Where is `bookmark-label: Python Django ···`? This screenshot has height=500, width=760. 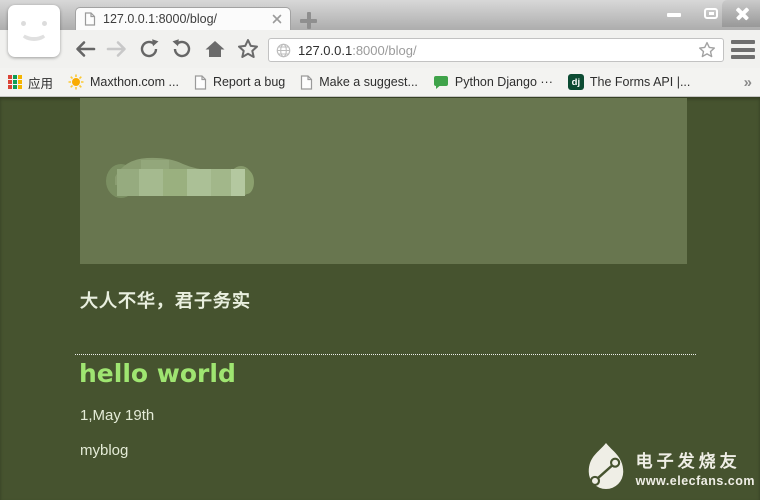 bookmark-label: Python Django ··· is located at coordinates (503, 82).